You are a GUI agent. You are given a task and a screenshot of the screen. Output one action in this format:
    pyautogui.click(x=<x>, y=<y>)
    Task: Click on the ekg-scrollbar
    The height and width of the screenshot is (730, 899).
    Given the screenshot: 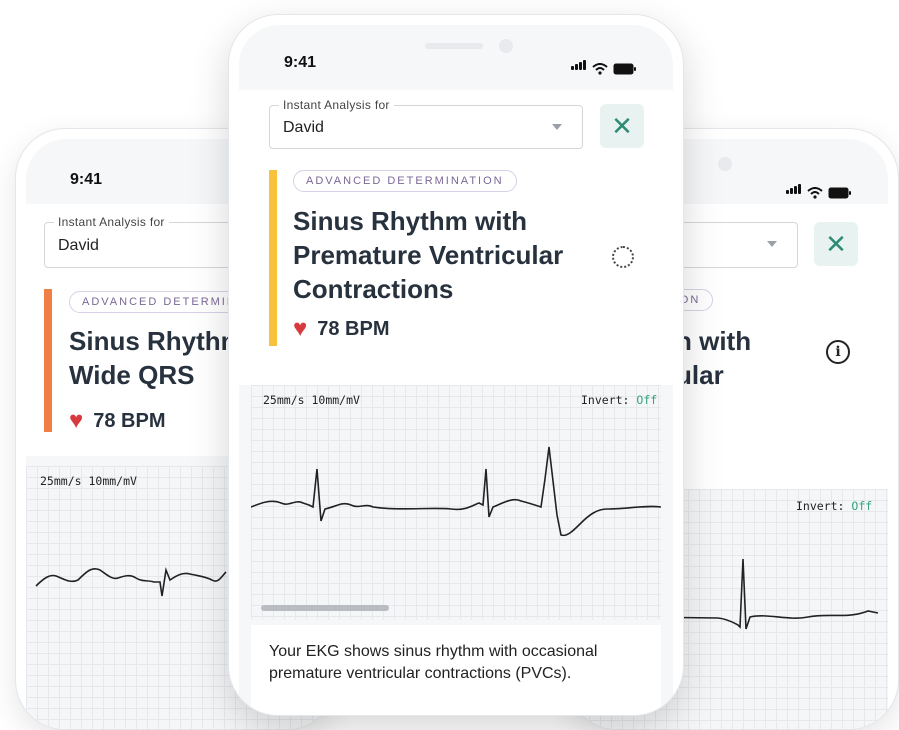 What is the action you would take?
    pyautogui.click(x=325, y=608)
    